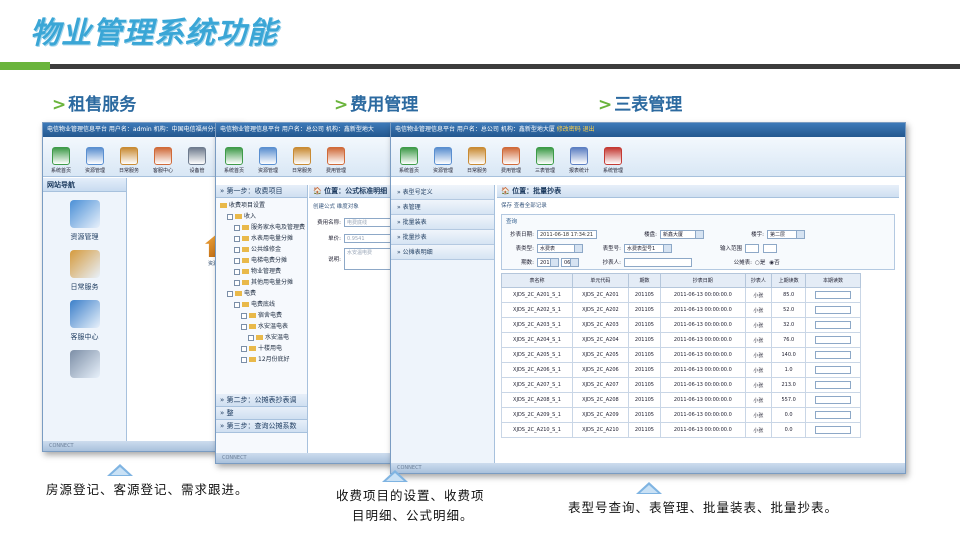  I want to click on meter-menu-item: » 表管理, so click(442, 207).